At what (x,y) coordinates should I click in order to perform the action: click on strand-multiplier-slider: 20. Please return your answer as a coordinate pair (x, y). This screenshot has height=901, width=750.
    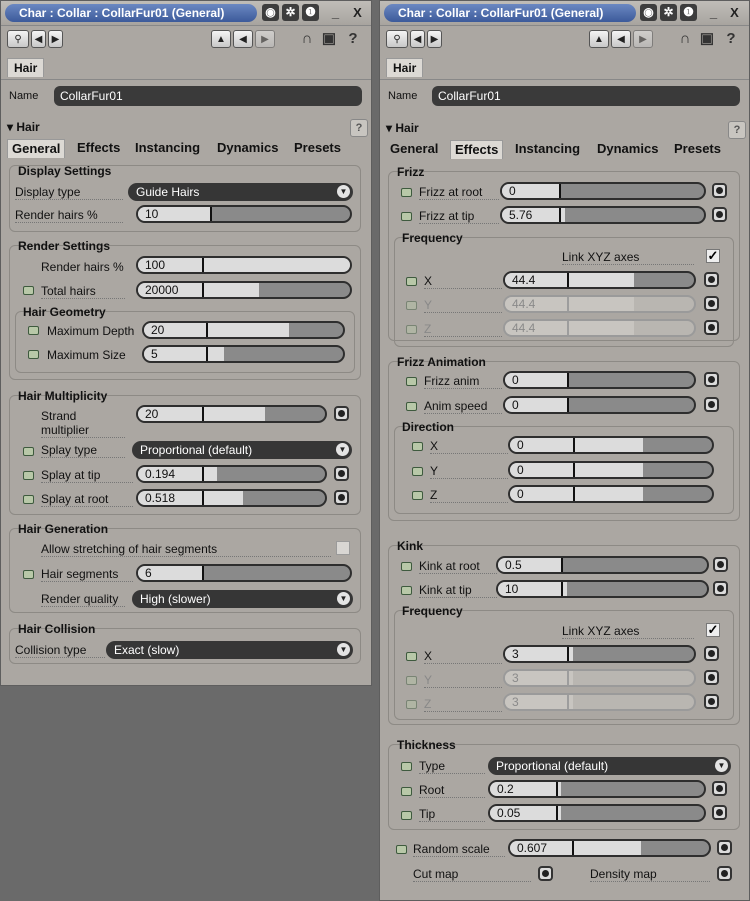
    Looking at the image, I should click on (231, 414).